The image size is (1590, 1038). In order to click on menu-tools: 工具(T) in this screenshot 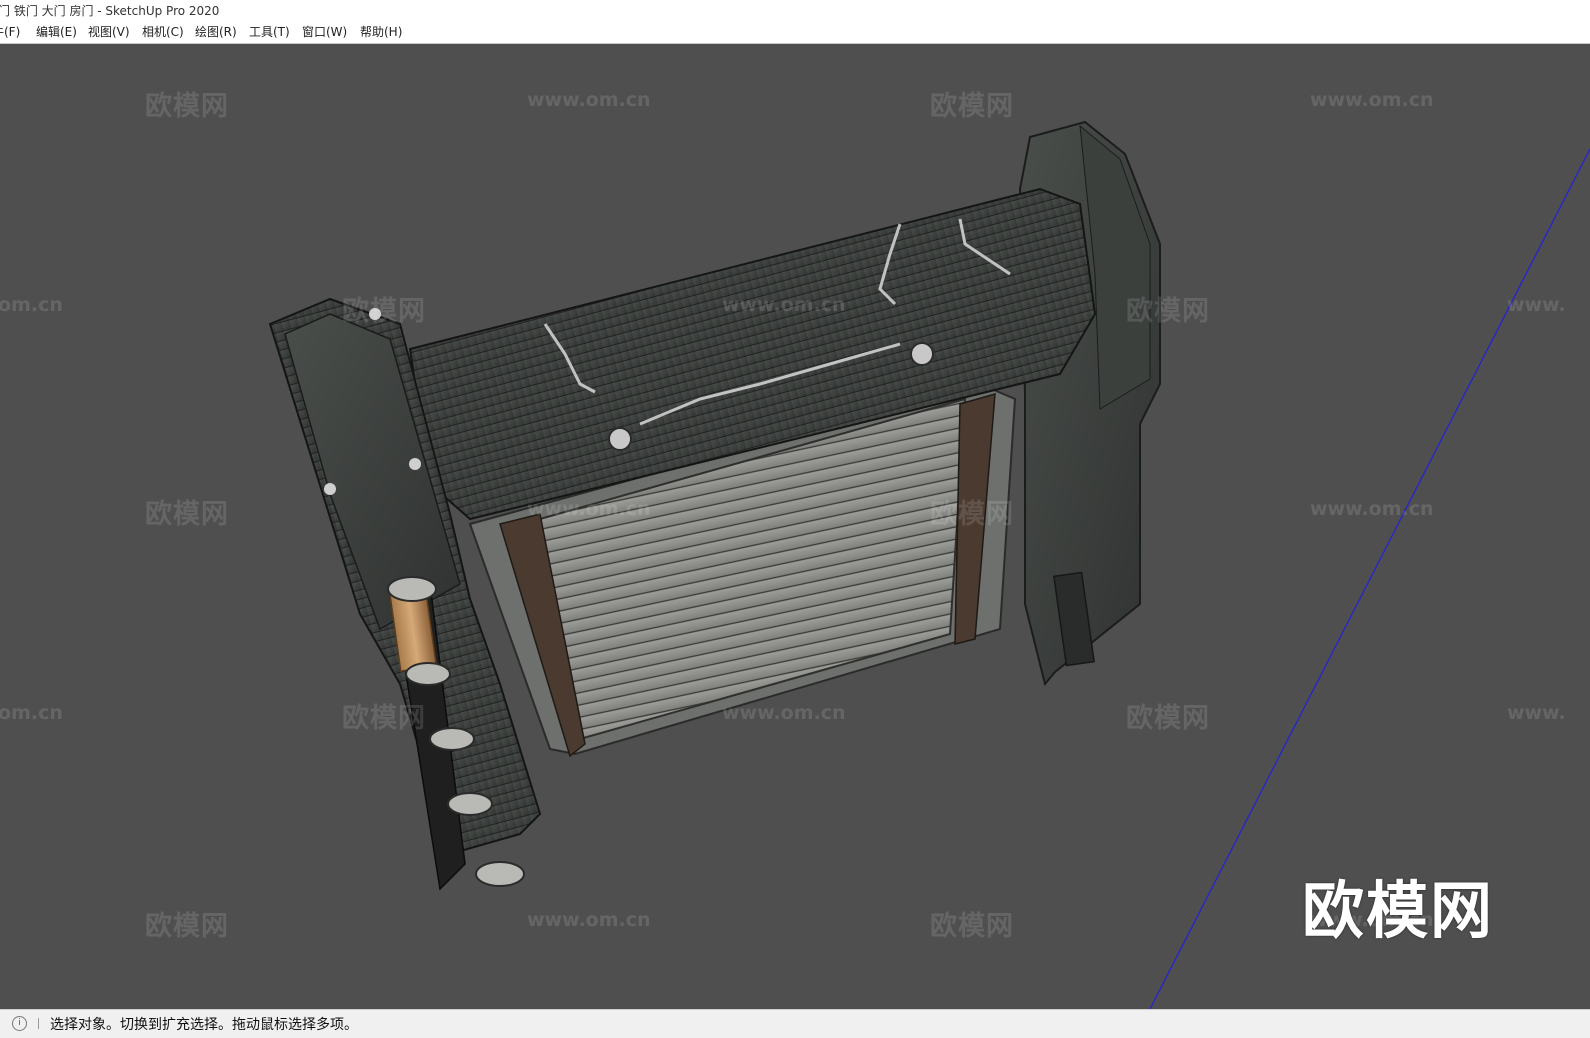, I will do `click(269, 32)`.